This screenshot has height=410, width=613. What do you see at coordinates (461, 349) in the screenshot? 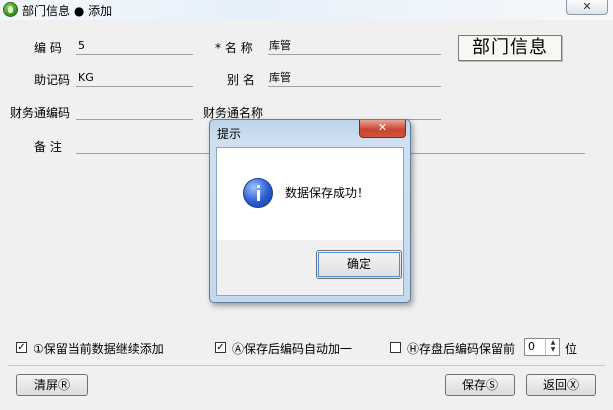
I see `keep-prefix-label: Ⓗ存盘后编码保留前` at bounding box center [461, 349].